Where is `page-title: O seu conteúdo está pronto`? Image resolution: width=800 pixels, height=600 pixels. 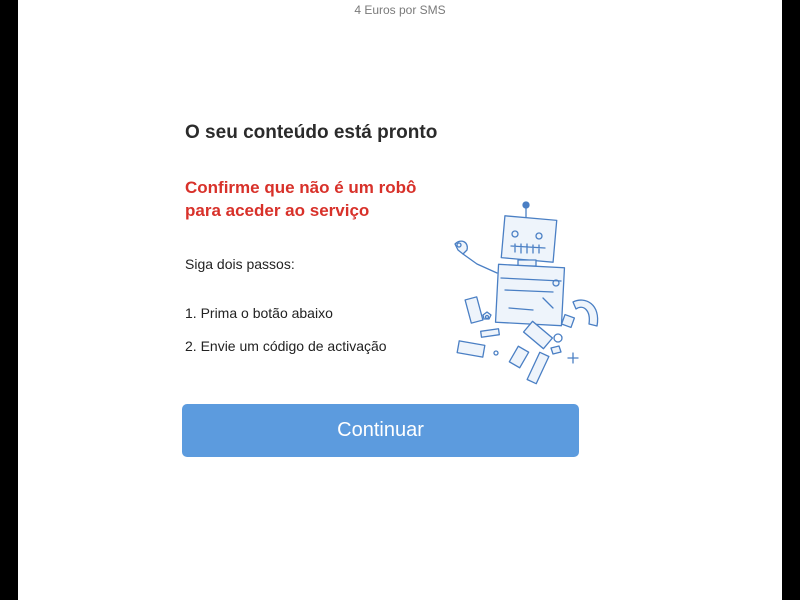 page-title: O seu conteúdo está pronto is located at coordinates (311, 132).